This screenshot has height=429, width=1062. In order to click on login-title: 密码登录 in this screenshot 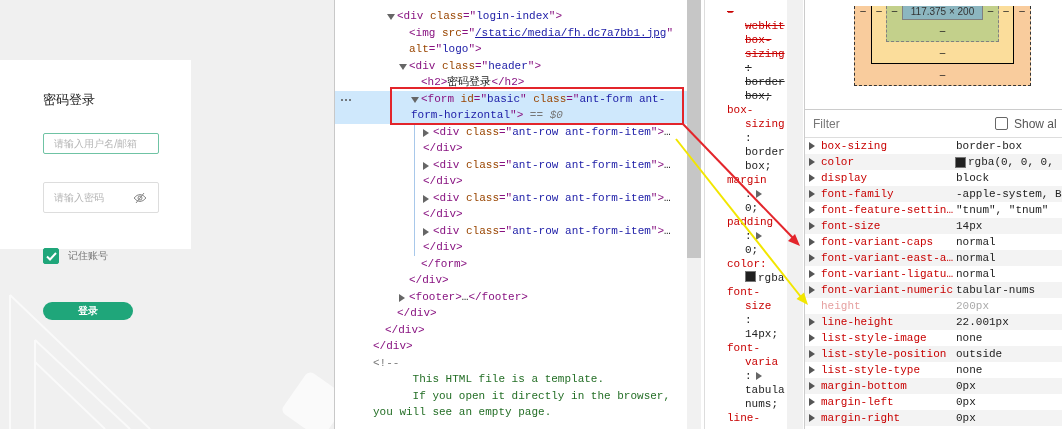, I will do `click(69, 100)`.